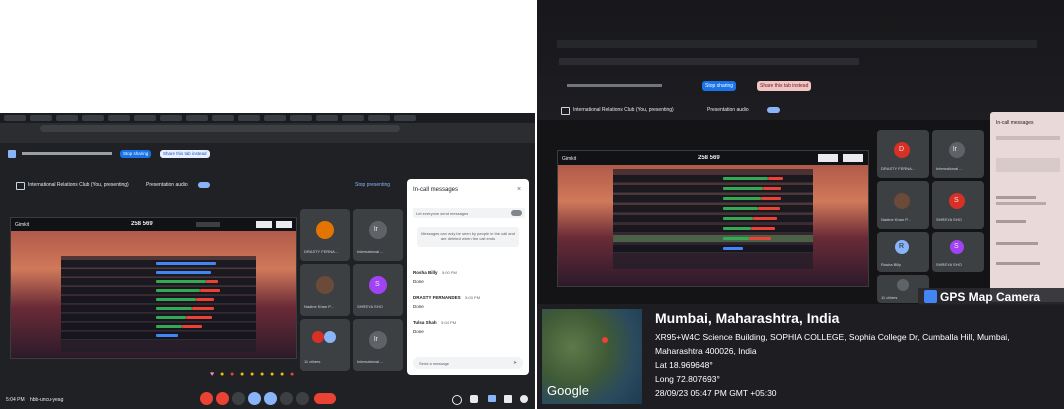  I want to click on participant-tile: R Rosha Billy, so click(903, 252).